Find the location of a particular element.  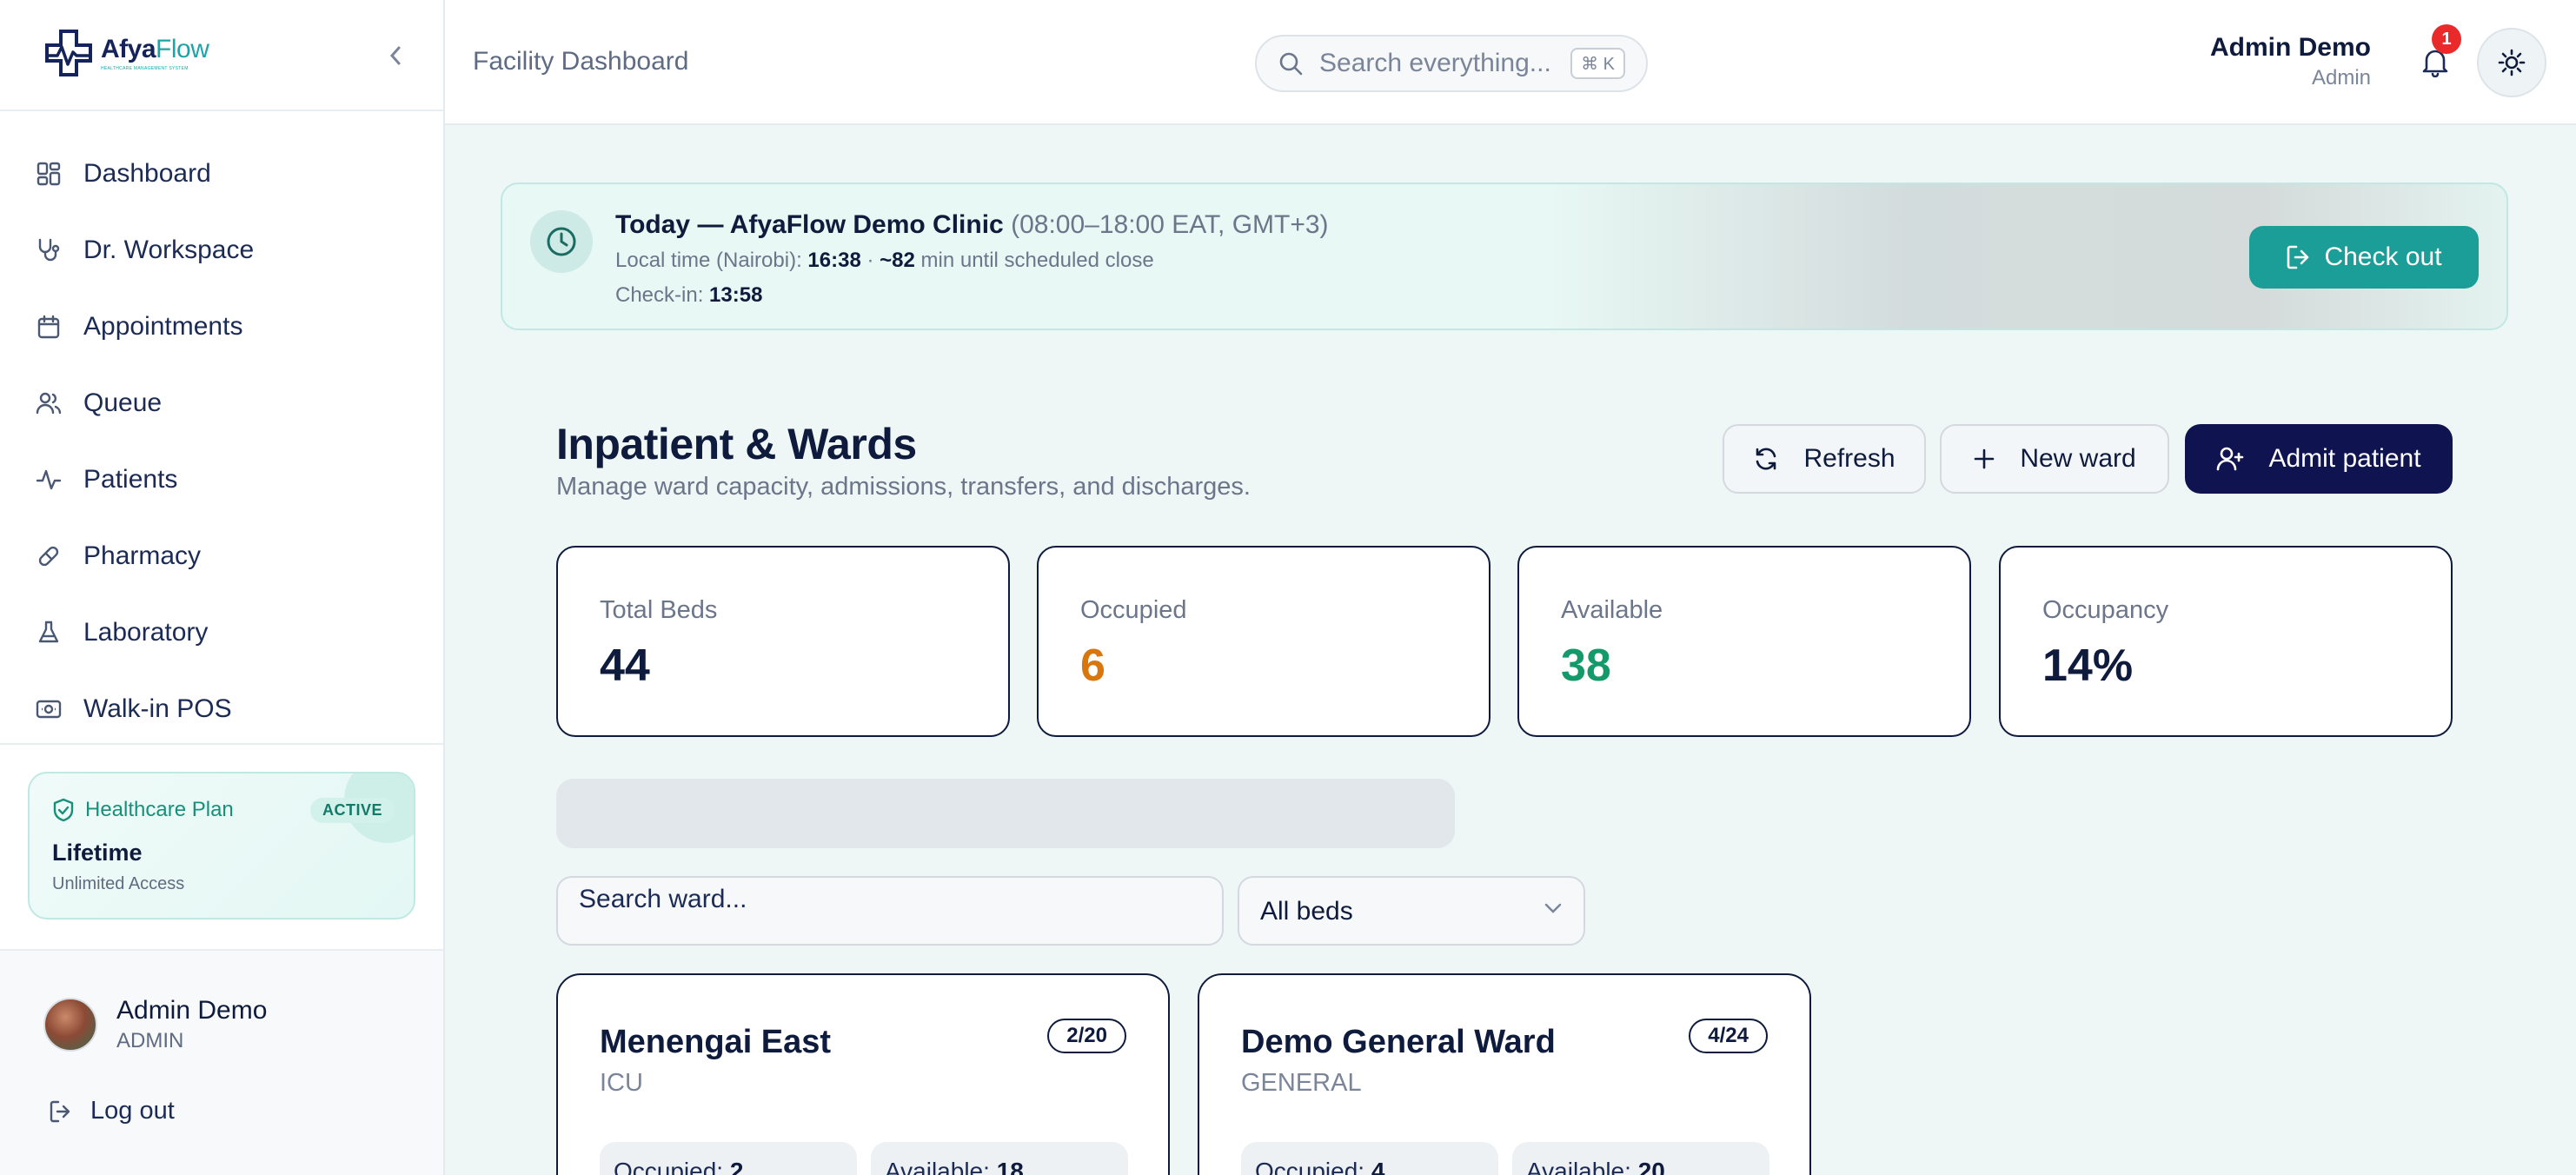

sidebar-item-label: Patients is located at coordinates (130, 479).